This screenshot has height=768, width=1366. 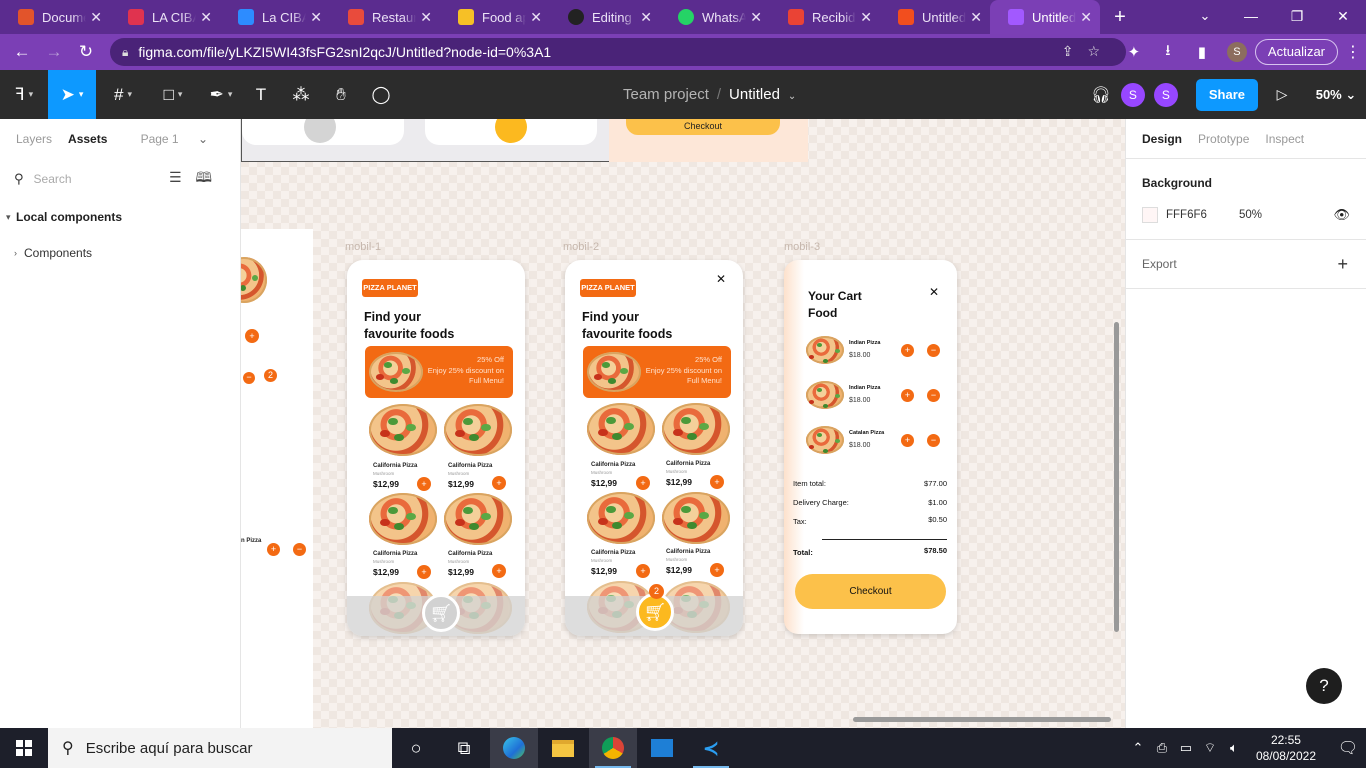 What do you see at coordinates (1210, 748) in the screenshot?
I see `network-icon: ⌔` at bounding box center [1210, 748].